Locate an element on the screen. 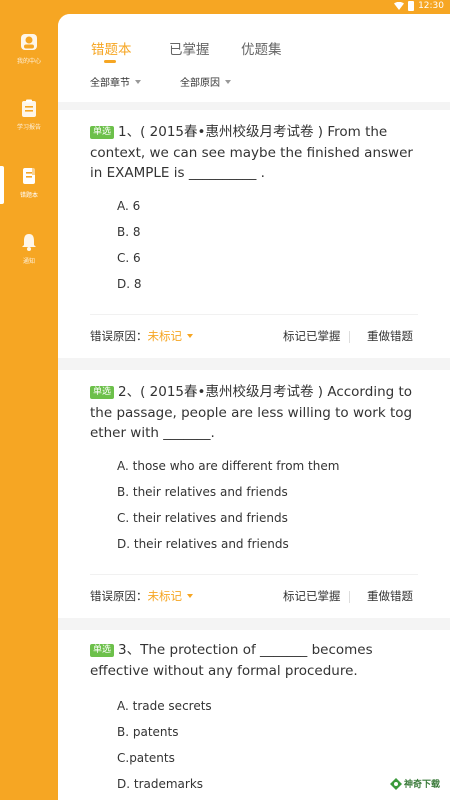 The width and height of the screenshot is (450, 800). option-c: C. their relatives and friends is located at coordinates (228, 522).